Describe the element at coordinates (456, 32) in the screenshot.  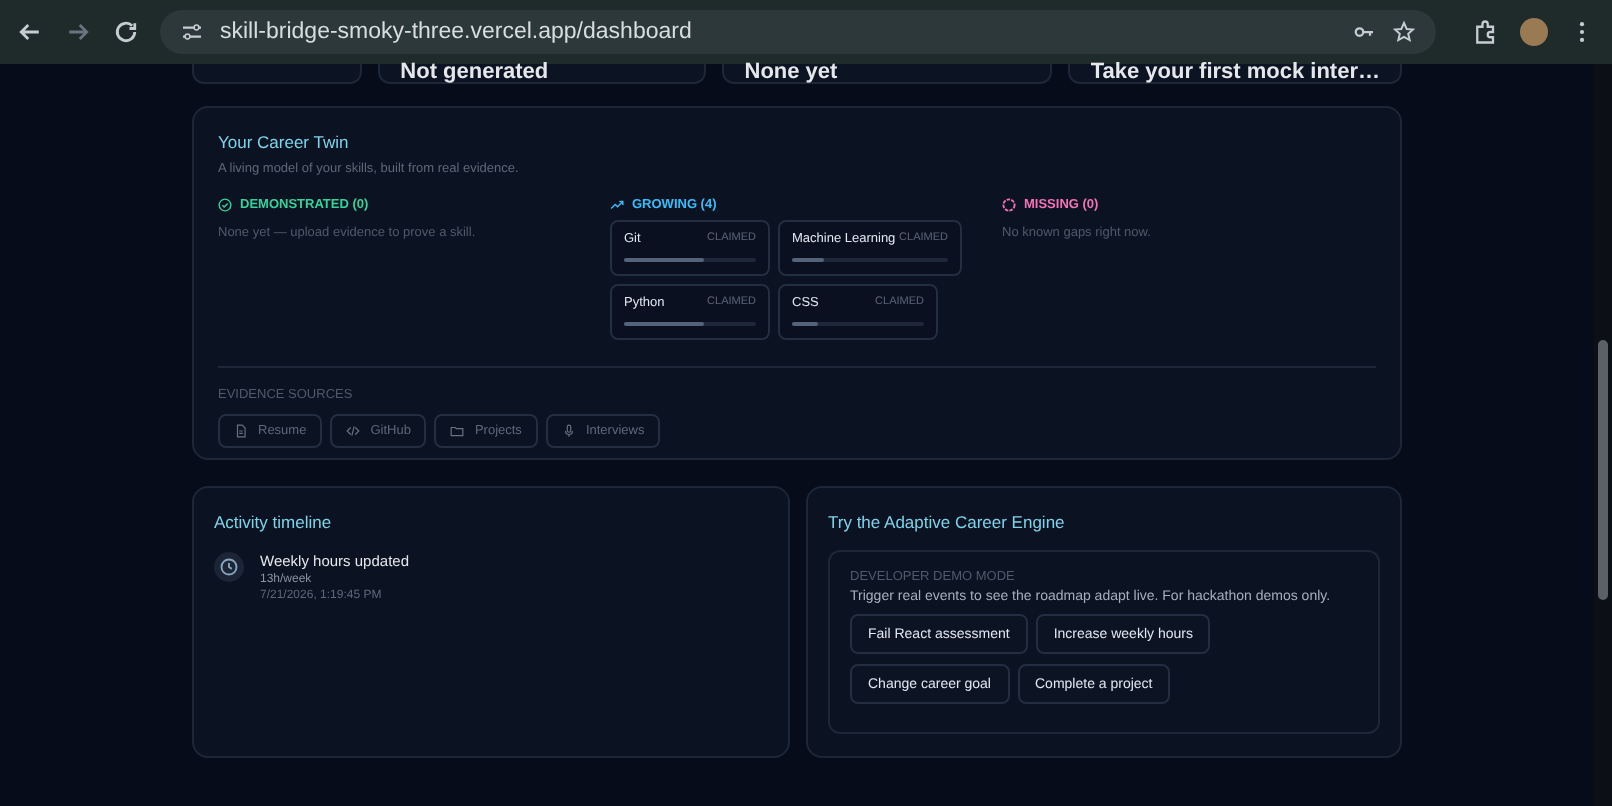
I see `url-text: skill-bridge-smoky-three.vercel.app/dashboard` at that location.